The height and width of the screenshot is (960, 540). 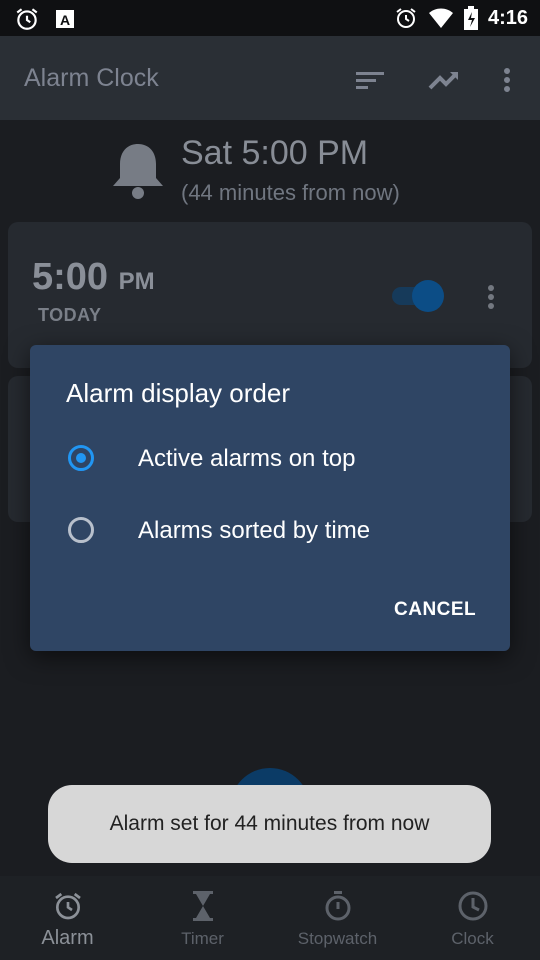 What do you see at coordinates (337, 938) in the screenshot?
I see `nav-label-stopwatch: Stopwatch` at bounding box center [337, 938].